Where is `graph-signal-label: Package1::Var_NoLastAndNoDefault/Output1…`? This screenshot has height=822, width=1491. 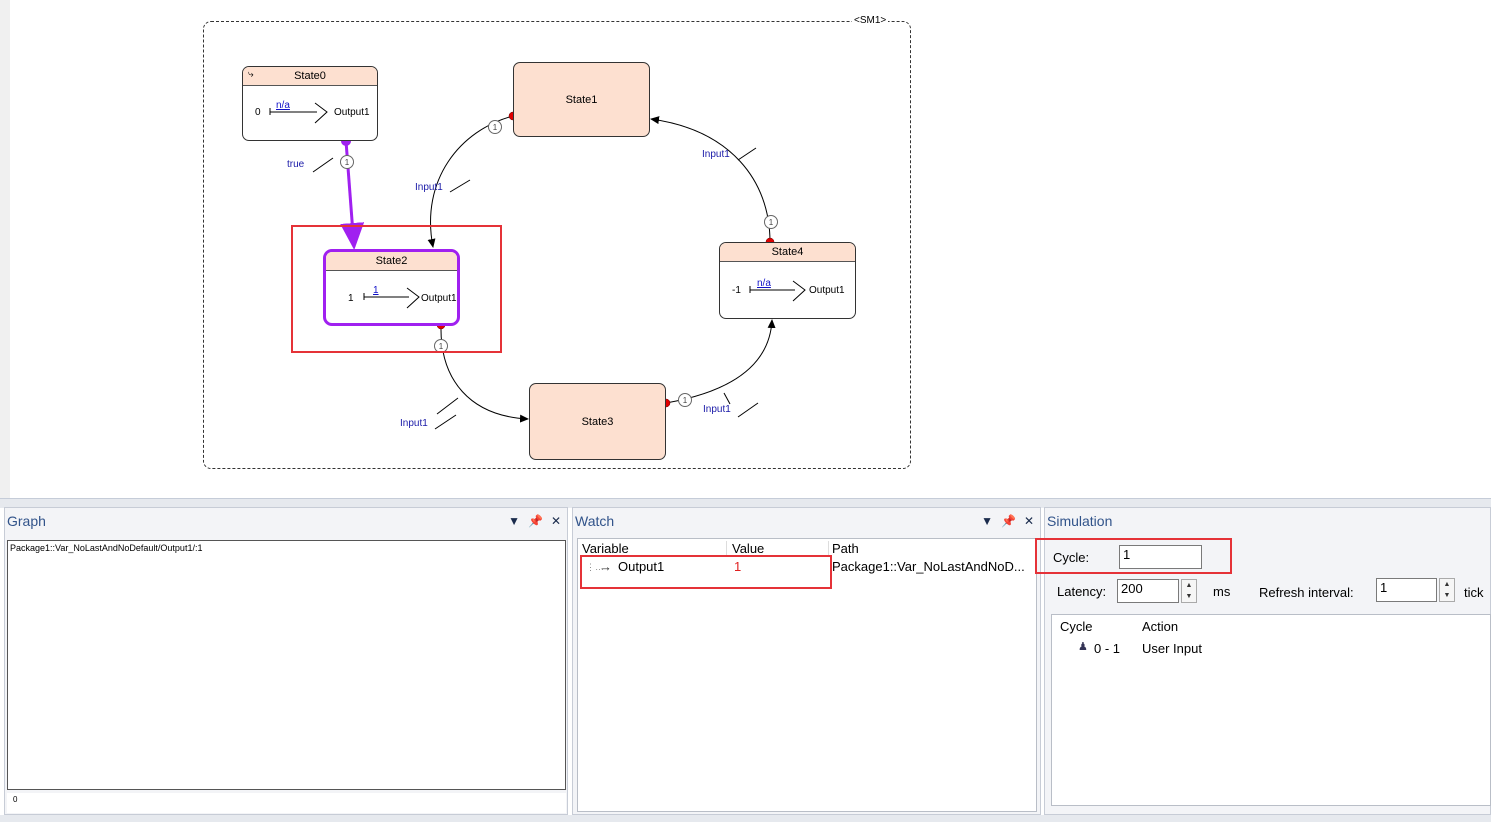
graph-signal-label: Package1::Var_NoLastAndNoDefault/Output1… is located at coordinates (106, 548).